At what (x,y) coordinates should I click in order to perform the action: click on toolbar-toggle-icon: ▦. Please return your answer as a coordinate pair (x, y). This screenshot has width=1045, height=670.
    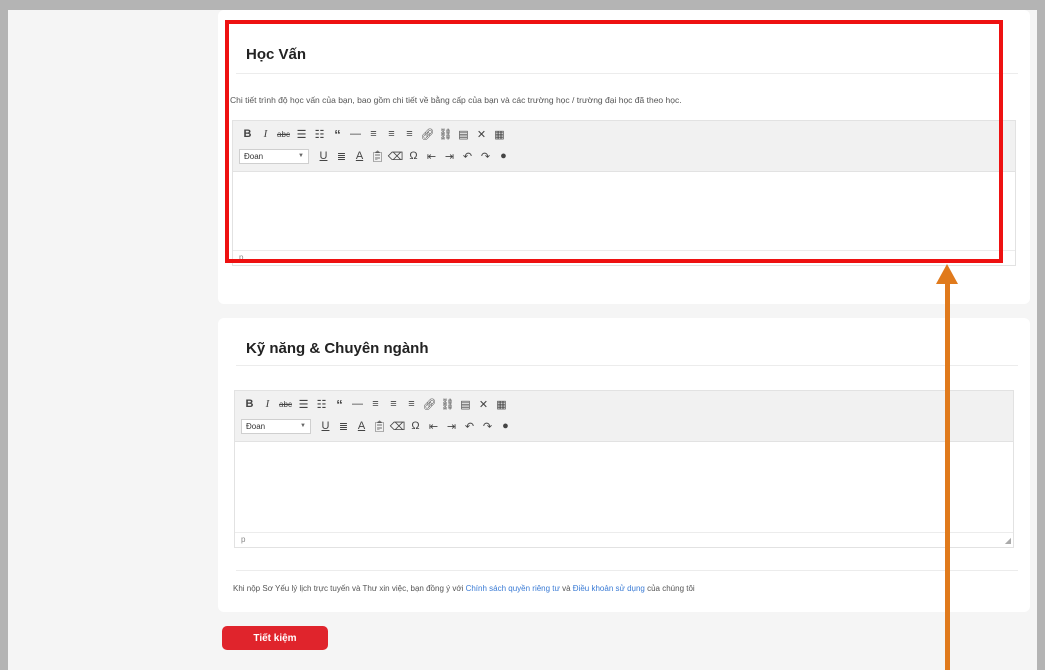
    Looking at the image, I should click on (501, 404).